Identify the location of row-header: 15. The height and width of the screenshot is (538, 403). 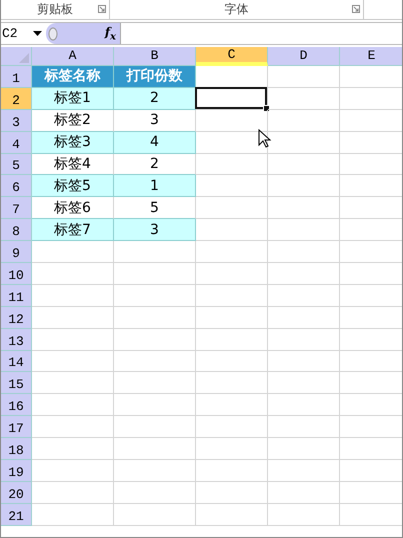
(16, 383).